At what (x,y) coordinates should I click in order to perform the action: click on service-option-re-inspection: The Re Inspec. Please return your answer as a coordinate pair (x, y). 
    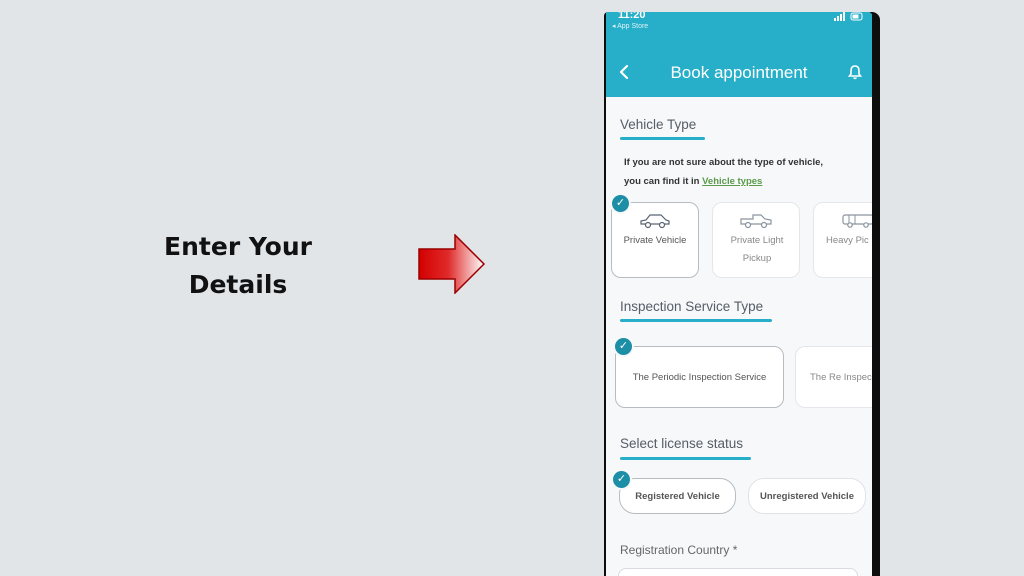
    Looking at the image, I should click on (833, 377).